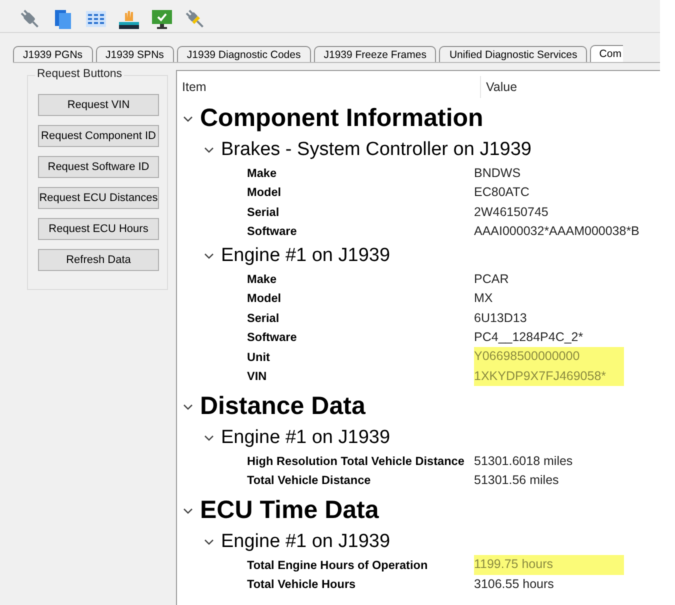 This screenshot has width=675, height=605. What do you see at coordinates (484, 298) in the screenshot?
I see `item-value: MX` at bounding box center [484, 298].